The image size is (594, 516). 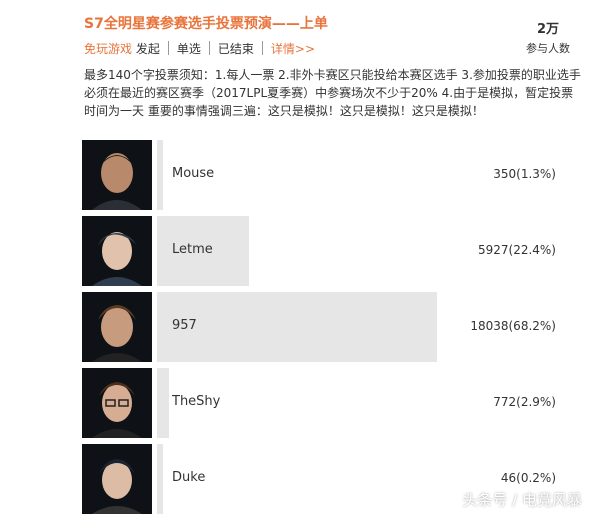 I want to click on vote-option: 957 18038(68.2%), so click(x=327, y=327).